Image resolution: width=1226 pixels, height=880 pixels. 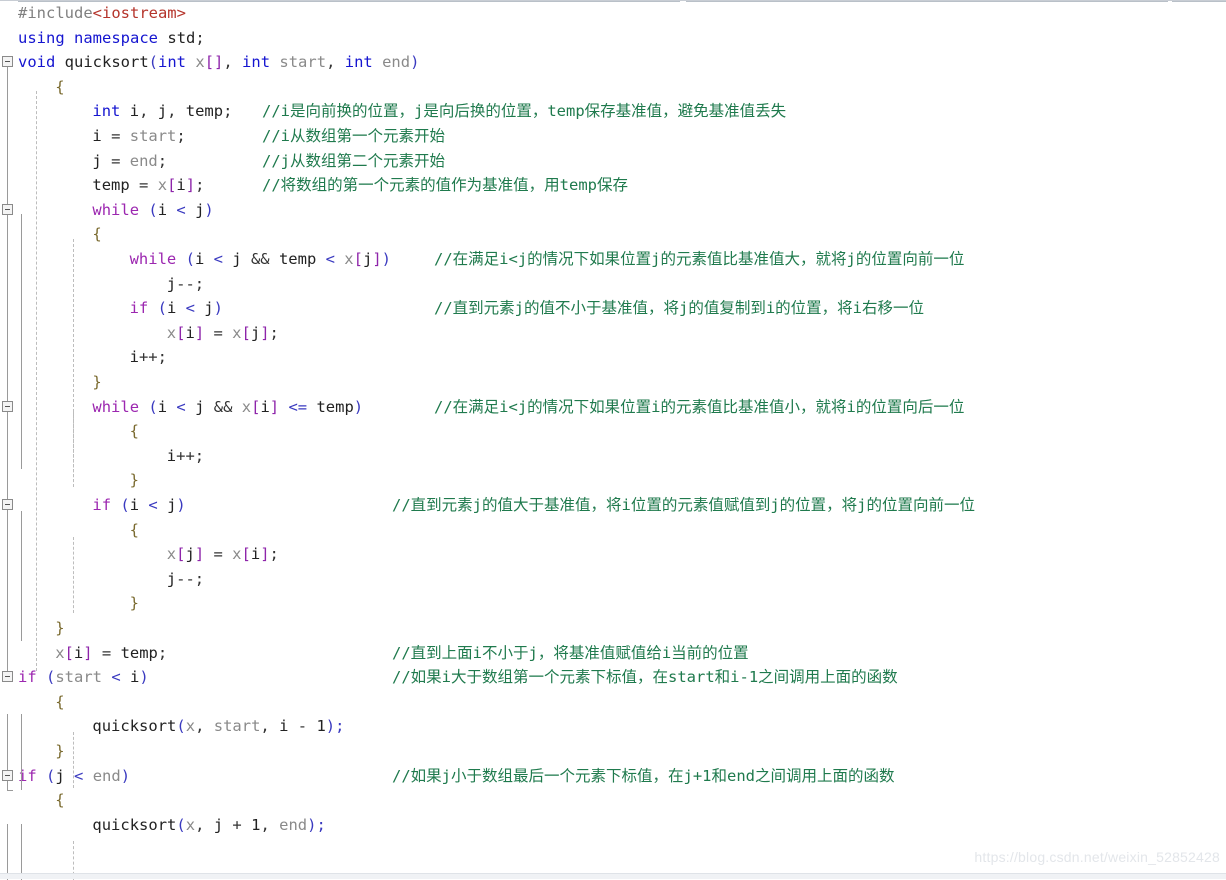 What do you see at coordinates (190, 283) in the screenshot?
I see `code-token: --;` at bounding box center [190, 283].